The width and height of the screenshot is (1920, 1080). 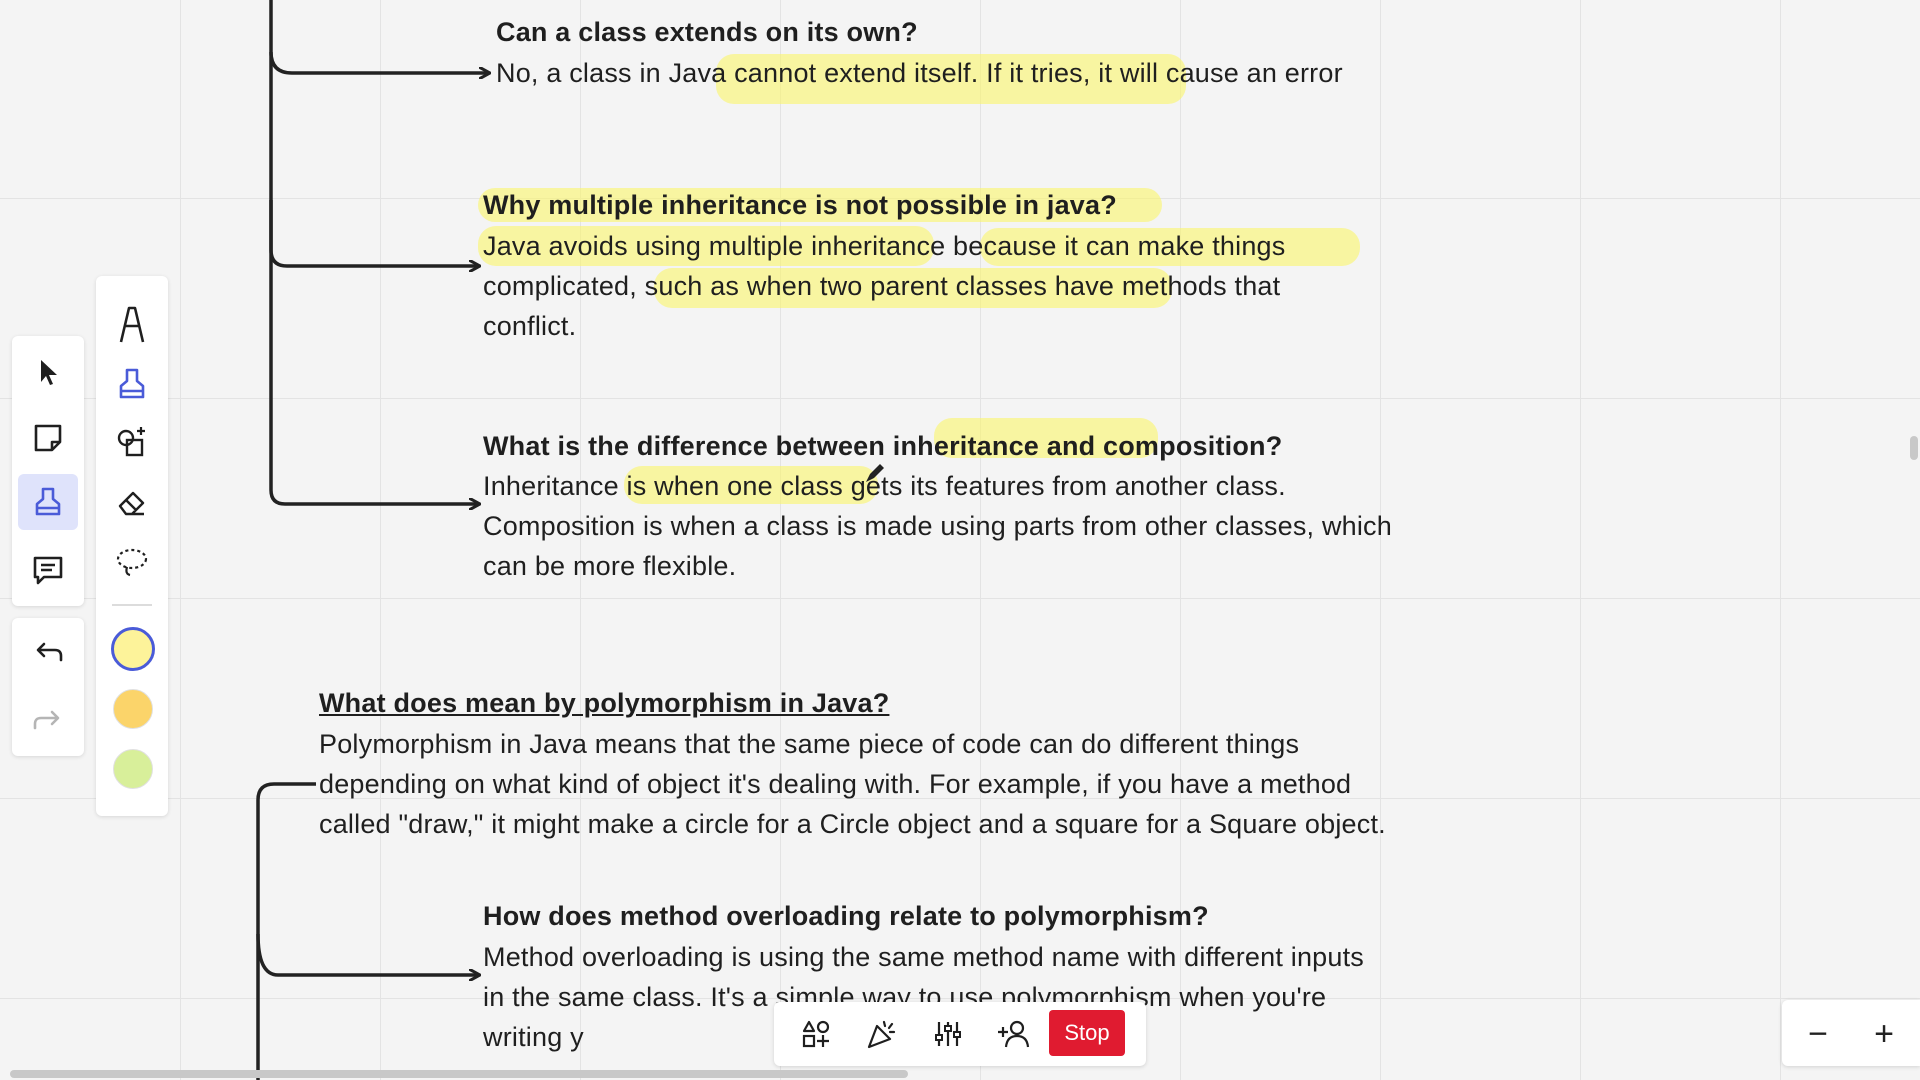 I want to click on topic-polymorphism-title: What does mean by polymorphism in Java?, so click(x=604, y=703).